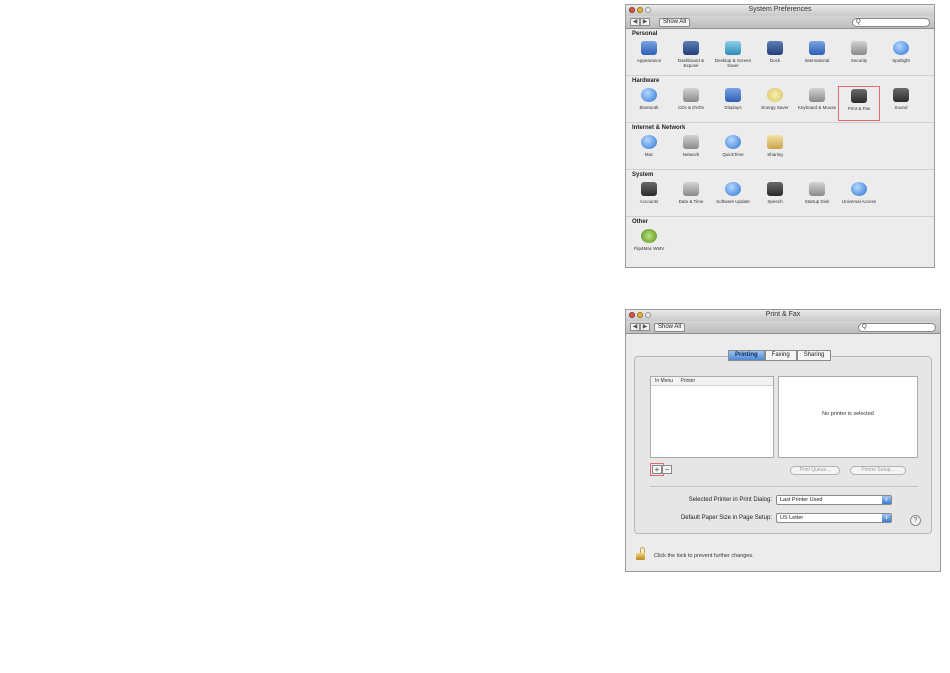 The width and height of the screenshot is (950, 673). Describe the element at coordinates (730, 500) in the screenshot. I see `selected-printer-label: Selected Printer in Print Dialog:` at that location.